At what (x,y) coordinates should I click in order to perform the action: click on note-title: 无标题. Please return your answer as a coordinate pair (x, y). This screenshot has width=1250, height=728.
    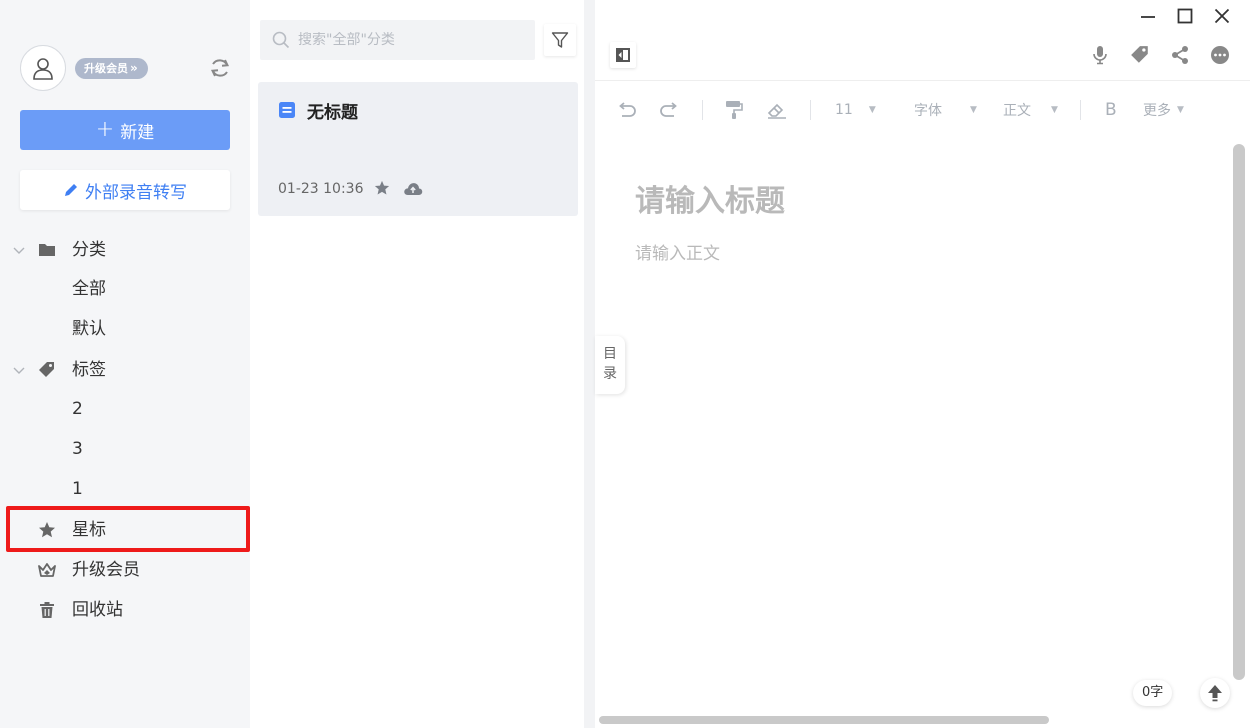
    Looking at the image, I should click on (332, 113).